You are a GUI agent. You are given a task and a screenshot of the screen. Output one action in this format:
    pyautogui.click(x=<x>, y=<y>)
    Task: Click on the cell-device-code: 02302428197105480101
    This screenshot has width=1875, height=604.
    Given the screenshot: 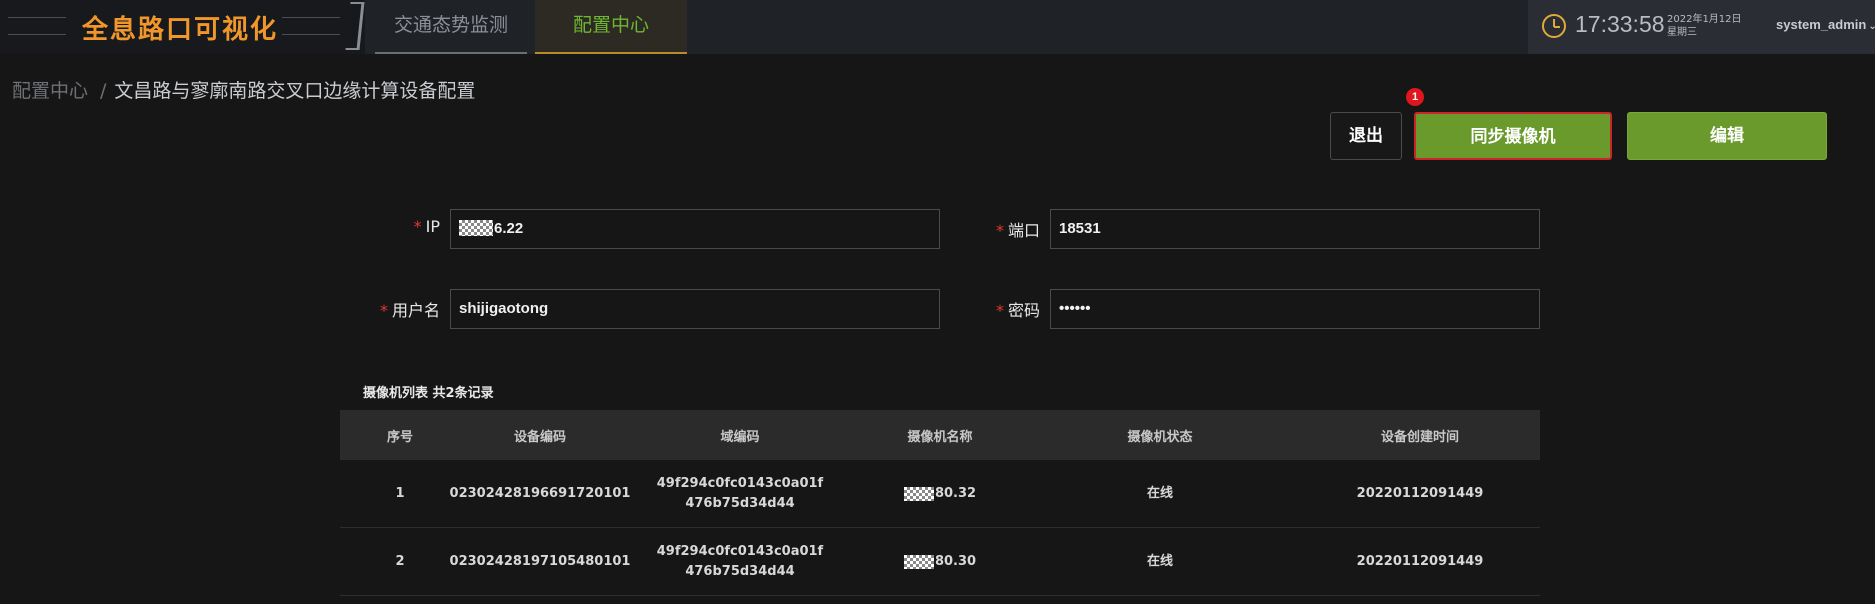 What is the action you would take?
    pyautogui.click(x=540, y=561)
    